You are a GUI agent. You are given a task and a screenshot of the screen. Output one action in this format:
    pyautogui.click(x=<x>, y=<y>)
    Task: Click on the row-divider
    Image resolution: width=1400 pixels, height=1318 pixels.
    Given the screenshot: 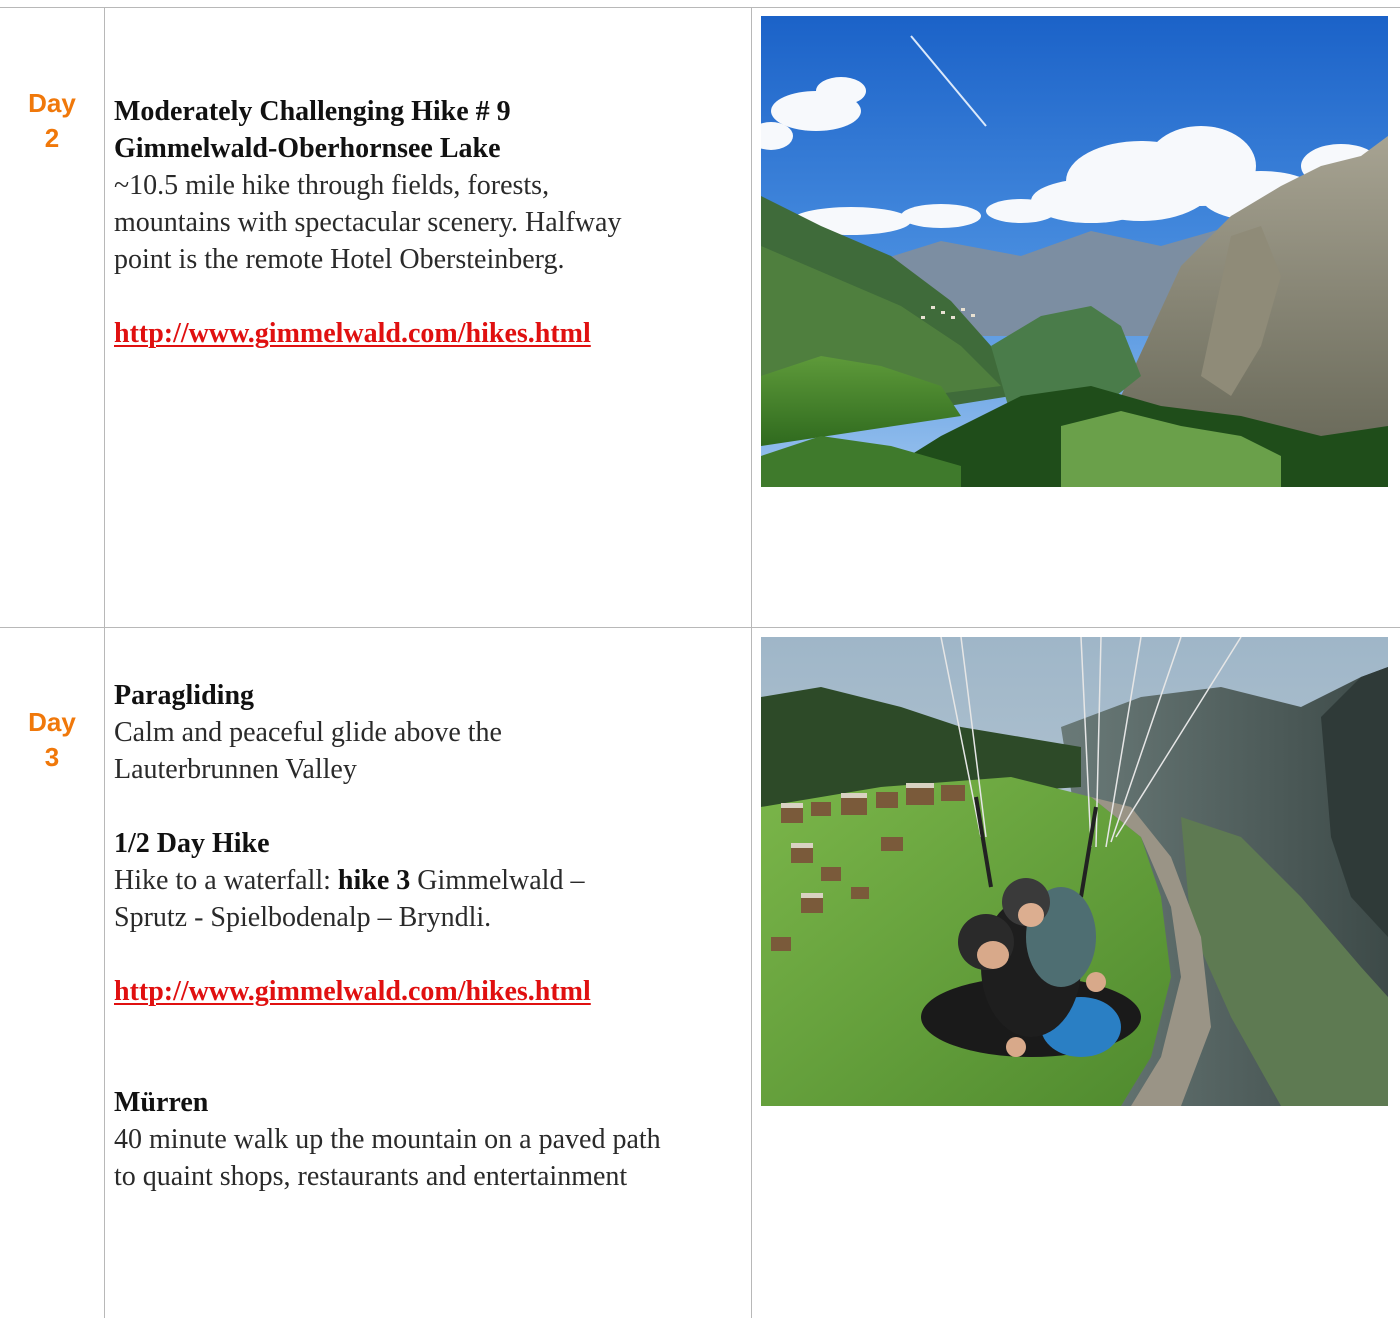 What is the action you would take?
    pyautogui.click(x=700, y=627)
    